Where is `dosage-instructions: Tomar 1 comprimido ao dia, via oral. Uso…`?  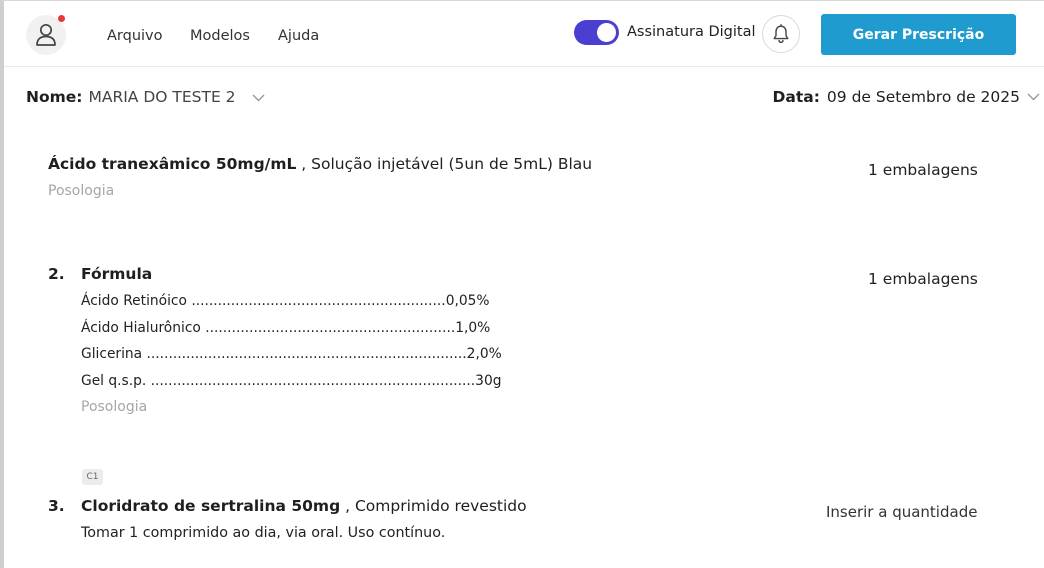 dosage-instructions: Tomar 1 comprimido ao dia, via oral. Uso… is located at coordinates (304, 533).